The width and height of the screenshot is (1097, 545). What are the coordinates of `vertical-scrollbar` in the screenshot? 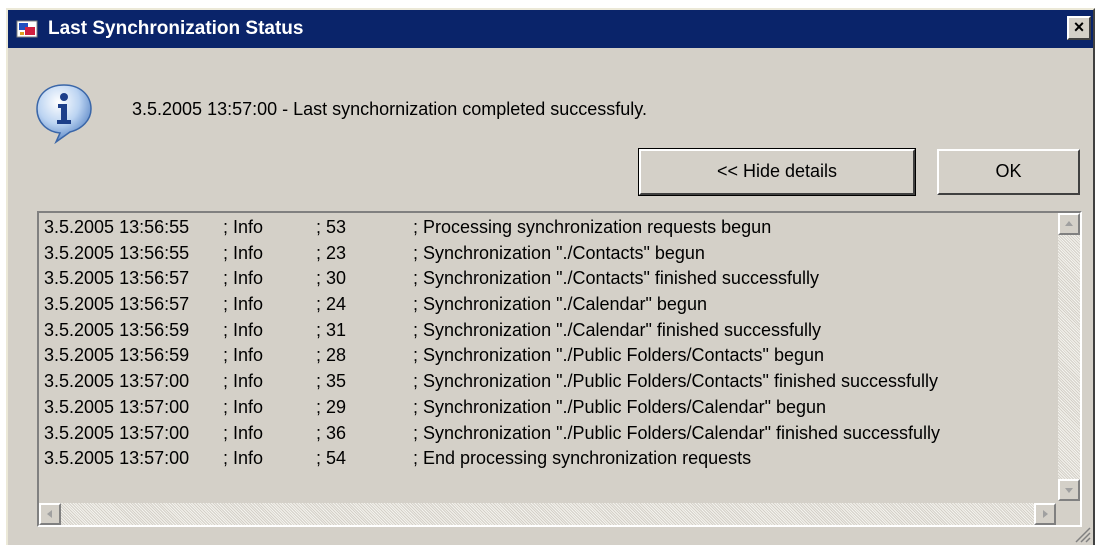 It's located at (1069, 357).